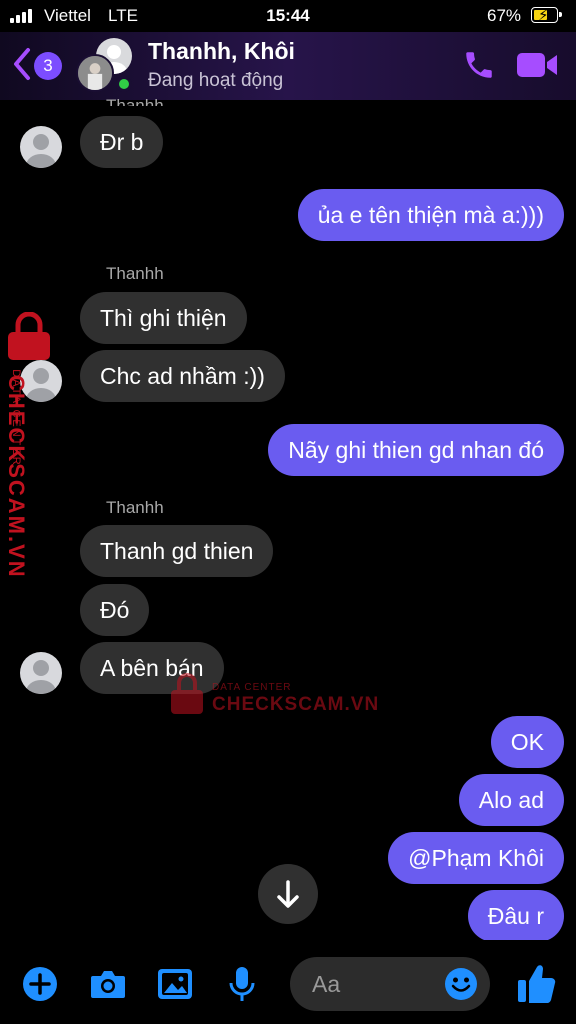 Image resolution: width=576 pixels, height=1024 pixels. Describe the element at coordinates (108, 984) in the screenshot. I see `camera-icon` at that location.